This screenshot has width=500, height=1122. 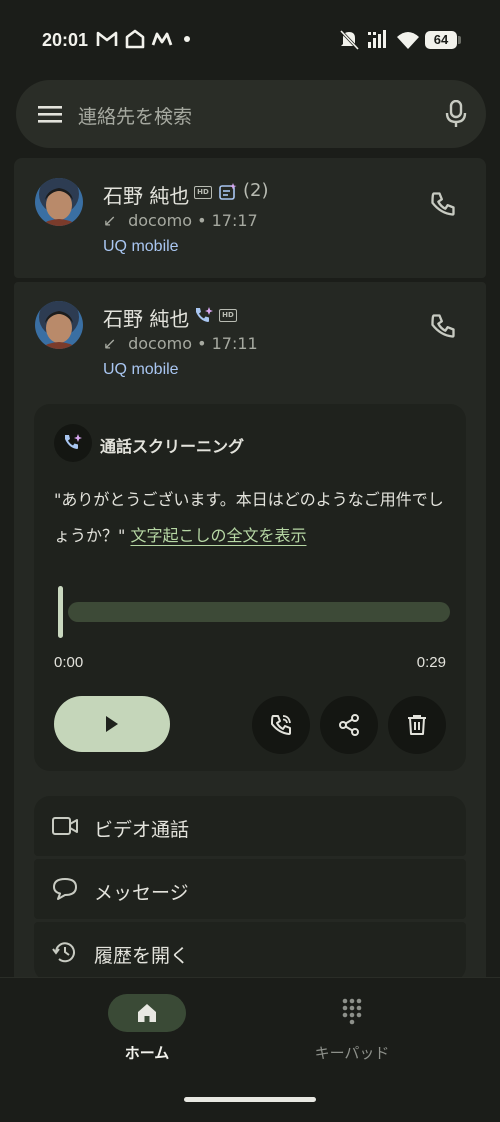 What do you see at coordinates (135, 115) in the screenshot?
I see `search-input: 連絡先を検索` at bounding box center [135, 115].